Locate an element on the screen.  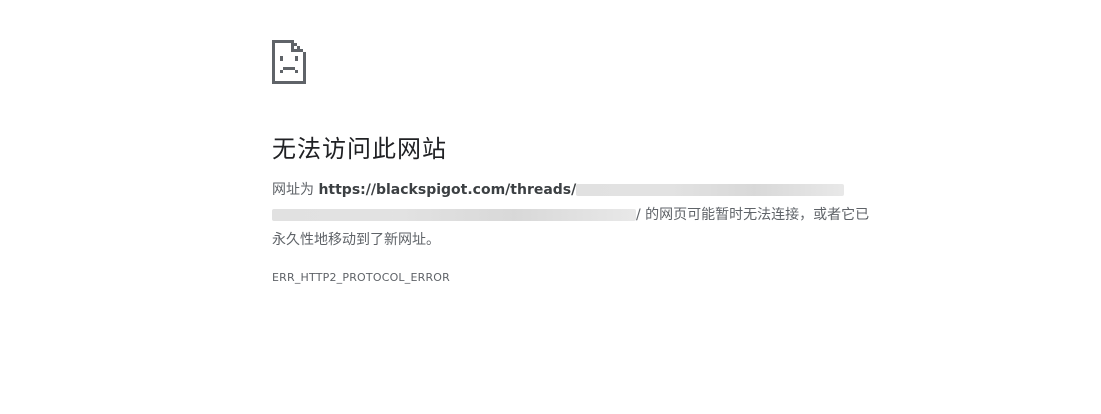
error-code: ERR_HTTP2_PROTOCOL_ERROR is located at coordinates (361, 277).